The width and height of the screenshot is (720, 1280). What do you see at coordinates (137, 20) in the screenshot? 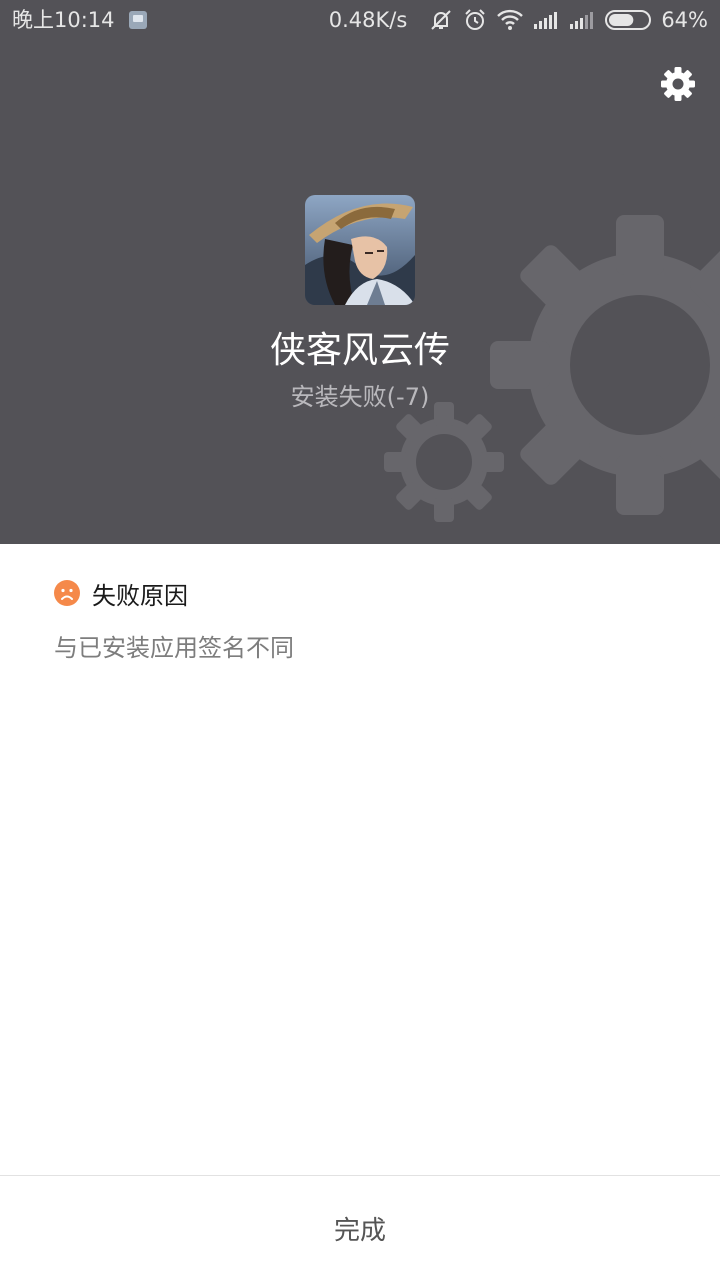
I see `notification-icon` at bounding box center [137, 20].